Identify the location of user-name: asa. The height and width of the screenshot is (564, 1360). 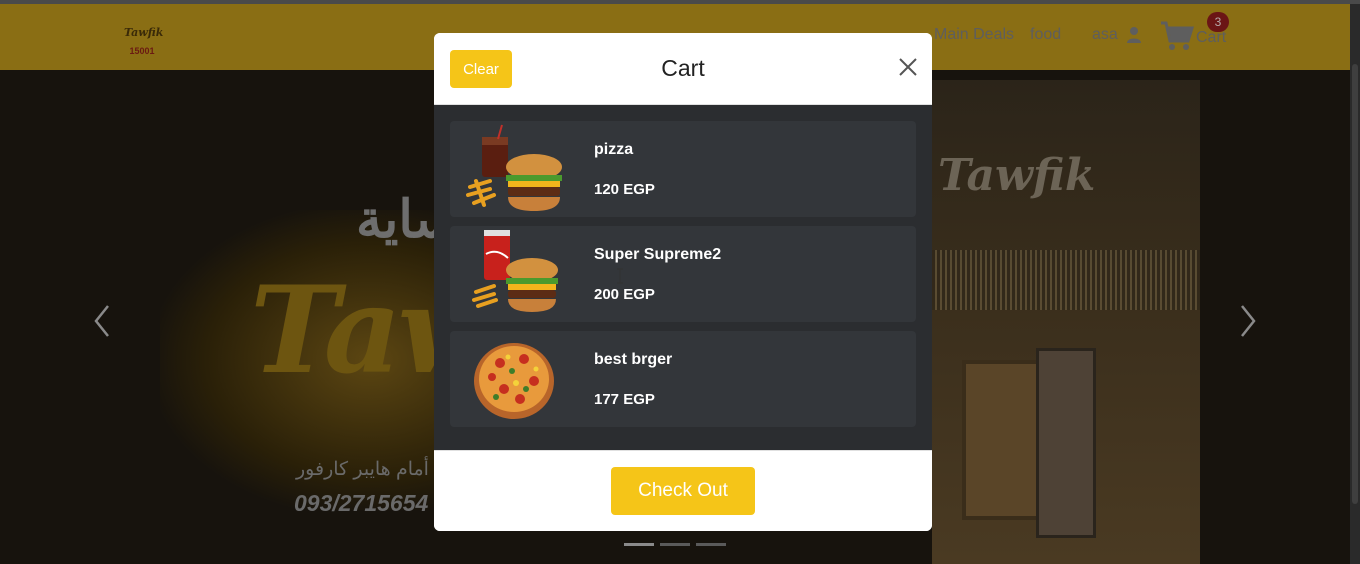
(1105, 34).